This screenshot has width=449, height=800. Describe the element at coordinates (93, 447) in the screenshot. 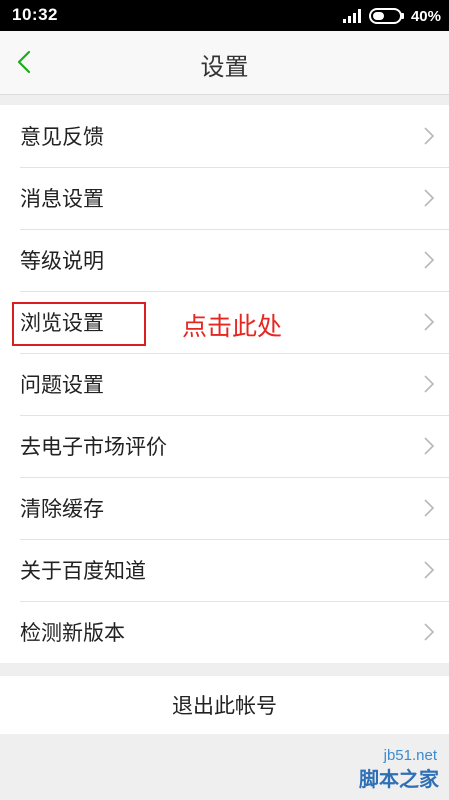

I see `menu-item-label: 去电子市场评价` at that location.